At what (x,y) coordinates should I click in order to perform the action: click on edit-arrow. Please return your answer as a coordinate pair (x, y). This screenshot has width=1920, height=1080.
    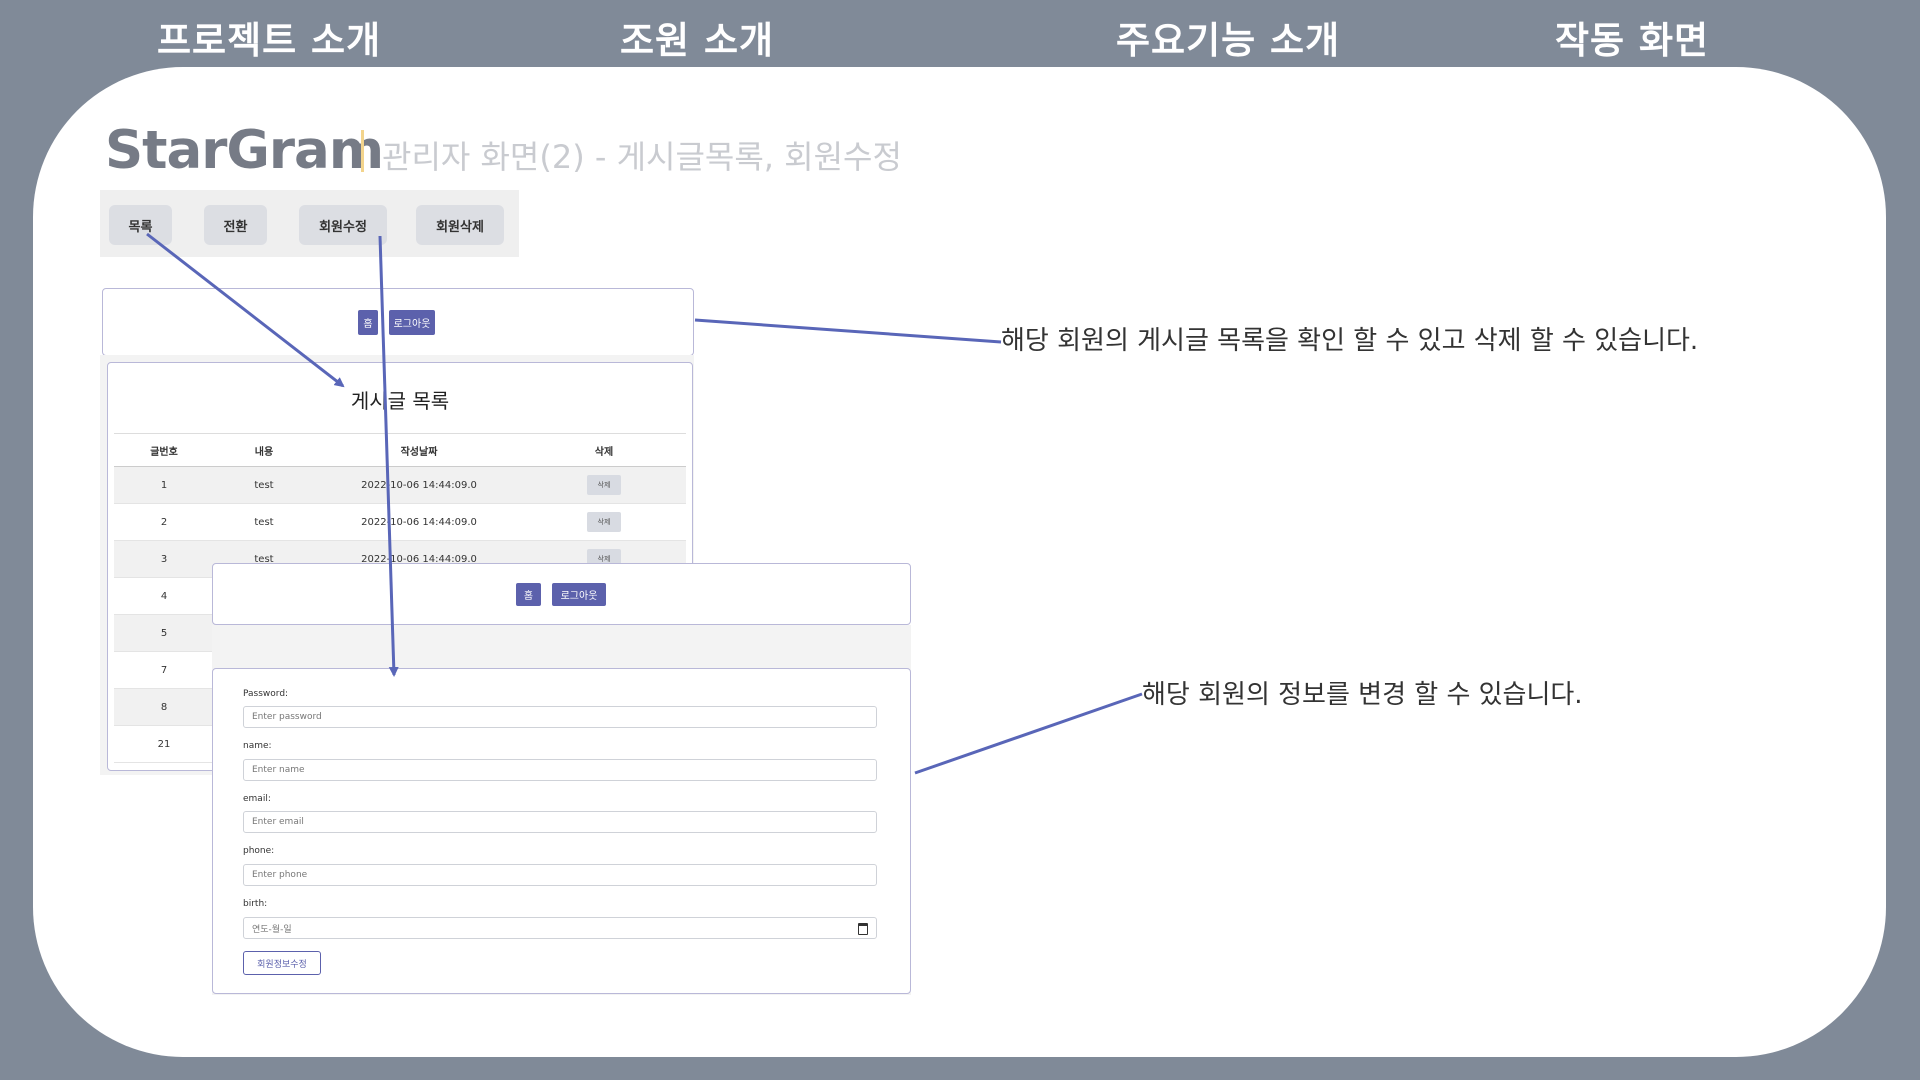
    Looking at the image, I should click on (388, 456).